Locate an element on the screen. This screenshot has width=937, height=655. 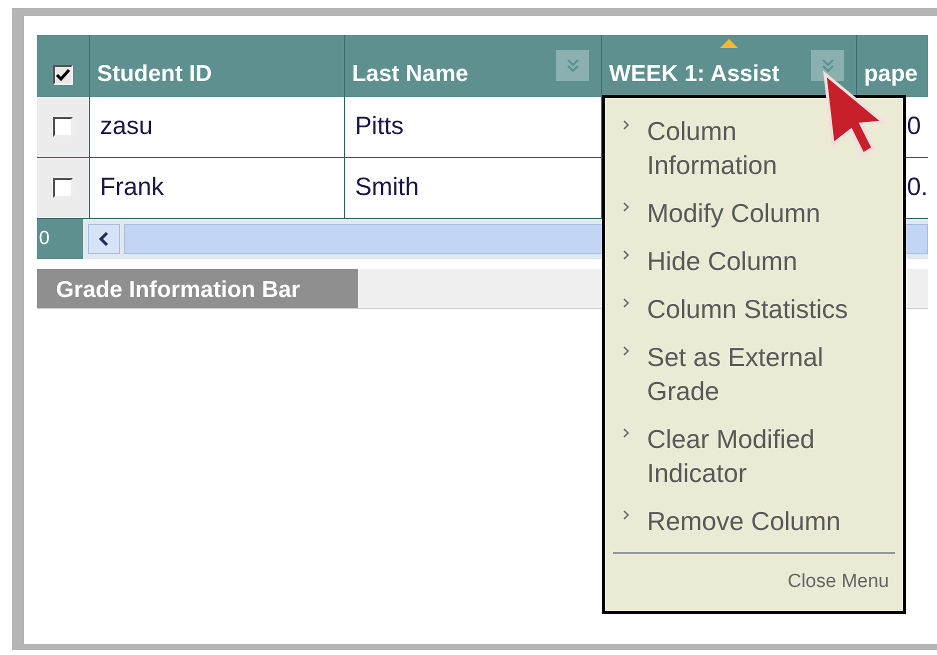
scroll-left-button is located at coordinates (104, 239).